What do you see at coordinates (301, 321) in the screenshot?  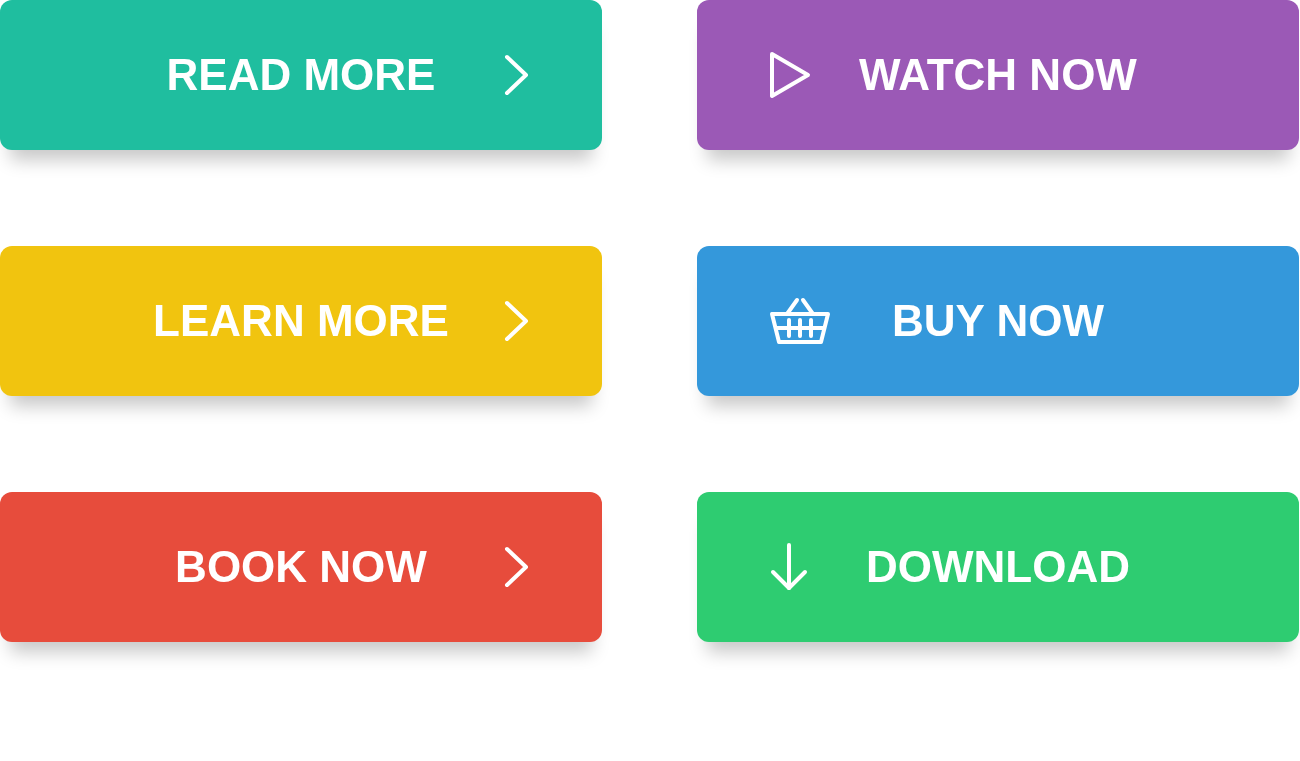 I see `action-button: LEARN MORE` at bounding box center [301, 321].